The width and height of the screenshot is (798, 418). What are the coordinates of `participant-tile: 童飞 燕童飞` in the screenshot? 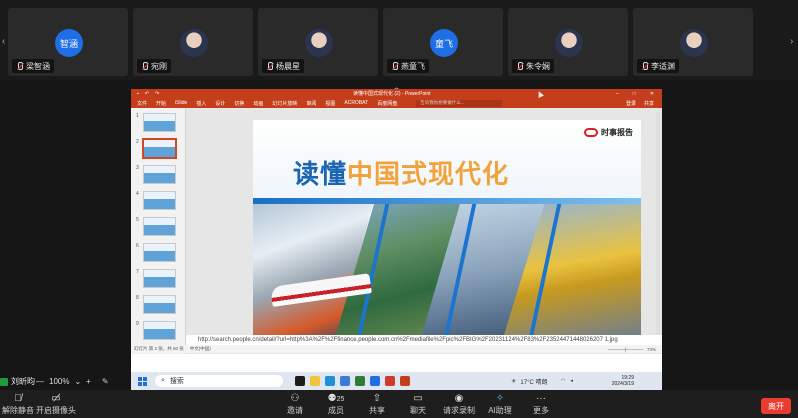 It's located at (443, 42).